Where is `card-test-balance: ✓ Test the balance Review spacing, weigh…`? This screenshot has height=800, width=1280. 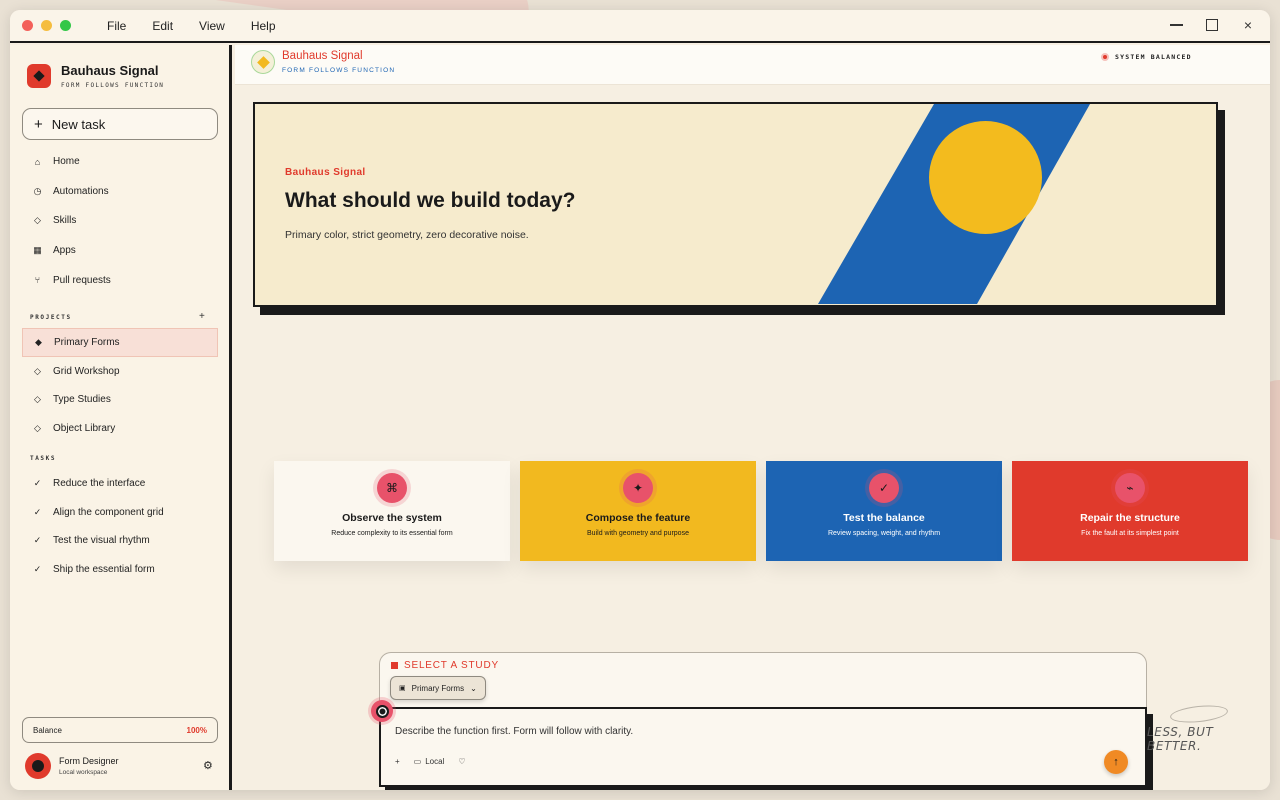 card-test-balance: ✓ Test the balance Review spacing, weigh… is located at coordinates (884, 511).